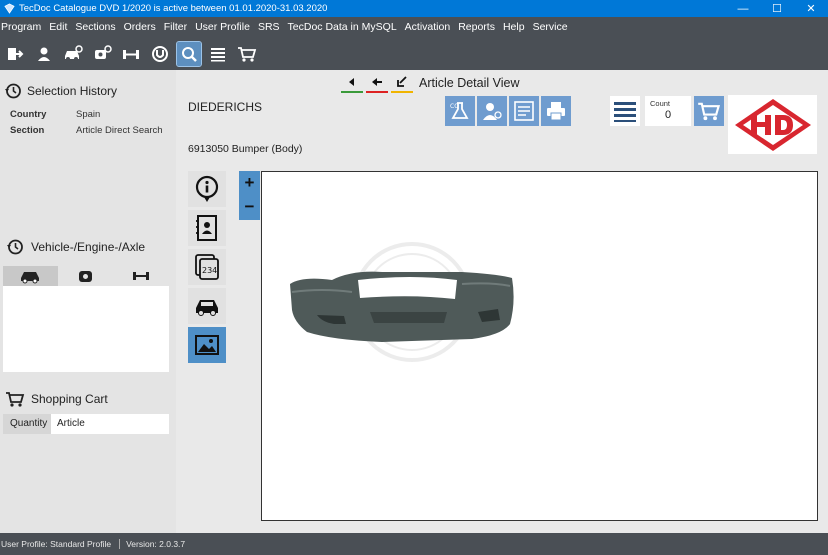  Describe the element at coordinates (207, 189) in the screenshot. I see `tab-info` at that location.